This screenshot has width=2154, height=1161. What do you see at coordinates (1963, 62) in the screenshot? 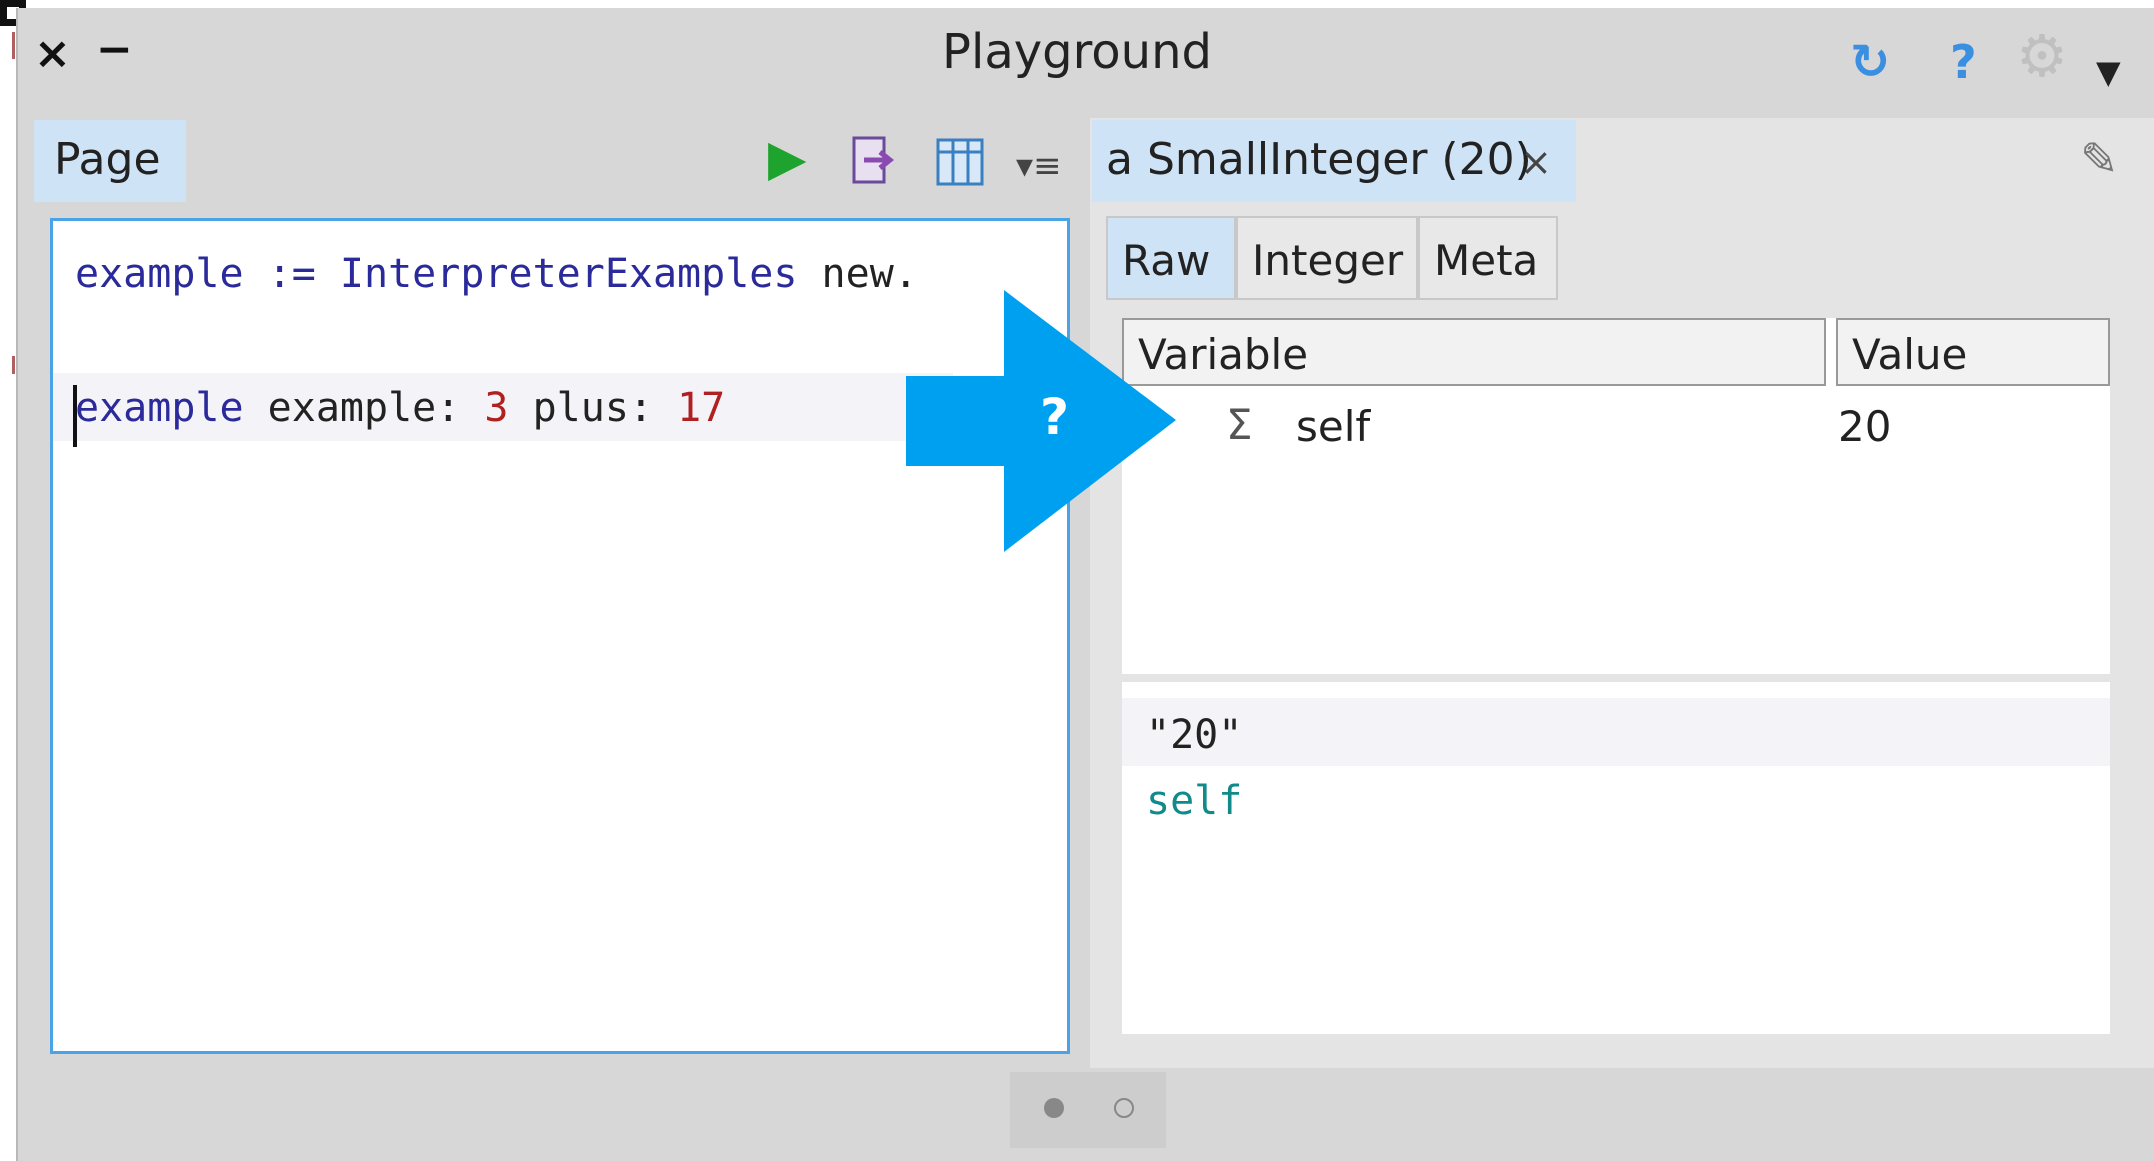
I see `help-icon: ?` at bounding box center [1963, 62].